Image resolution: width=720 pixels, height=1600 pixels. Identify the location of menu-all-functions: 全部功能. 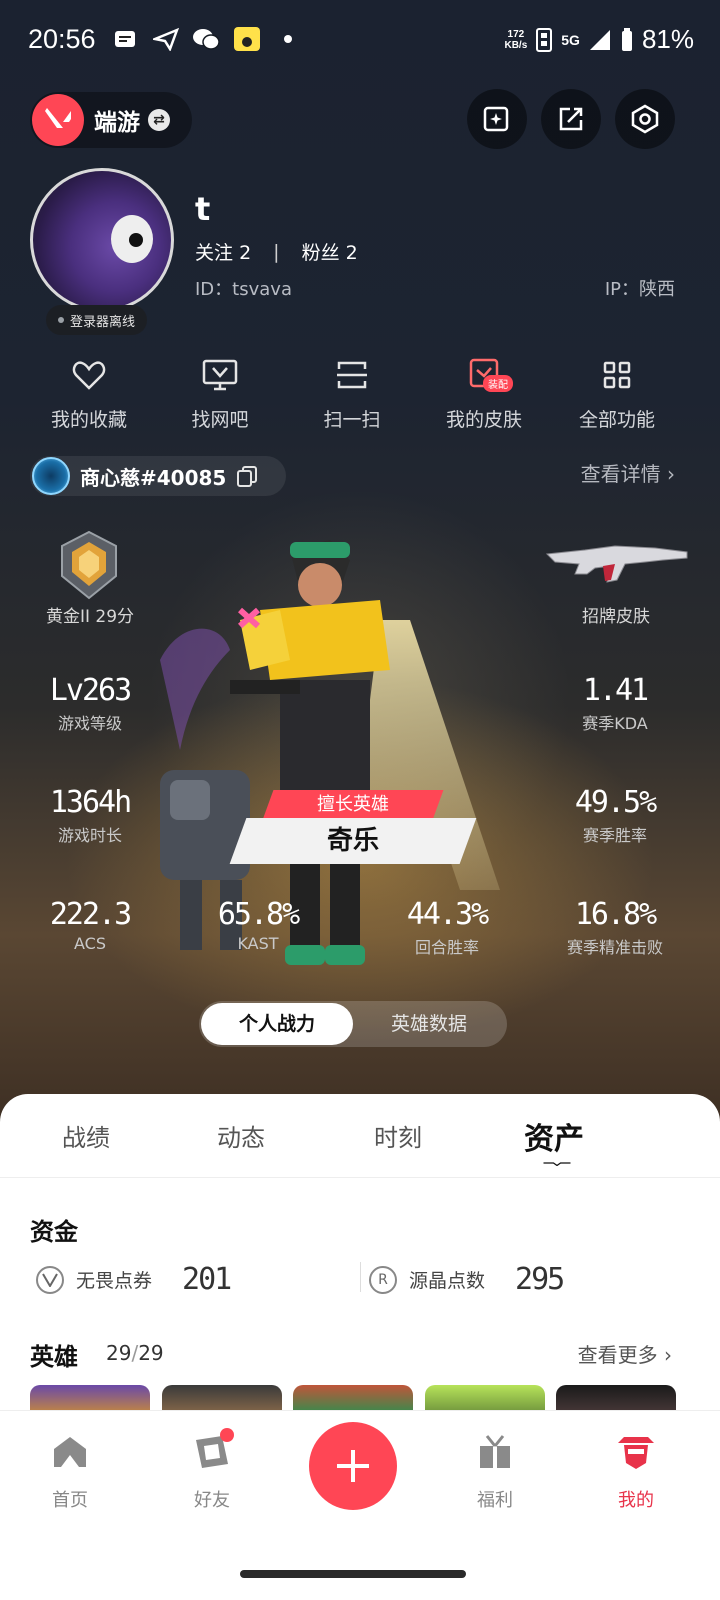
(617, 393).